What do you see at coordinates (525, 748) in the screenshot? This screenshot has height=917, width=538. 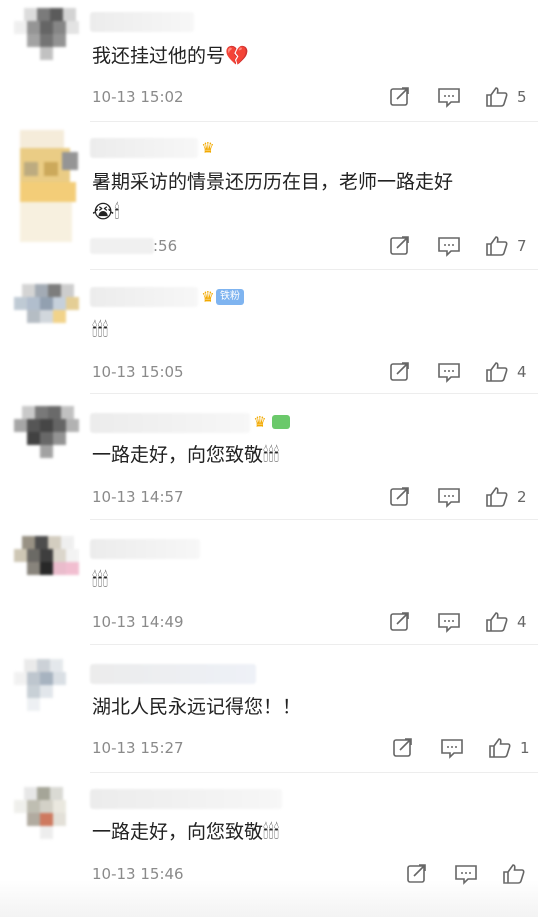 I see `like-count: 1` at bounding box center [525, 748].